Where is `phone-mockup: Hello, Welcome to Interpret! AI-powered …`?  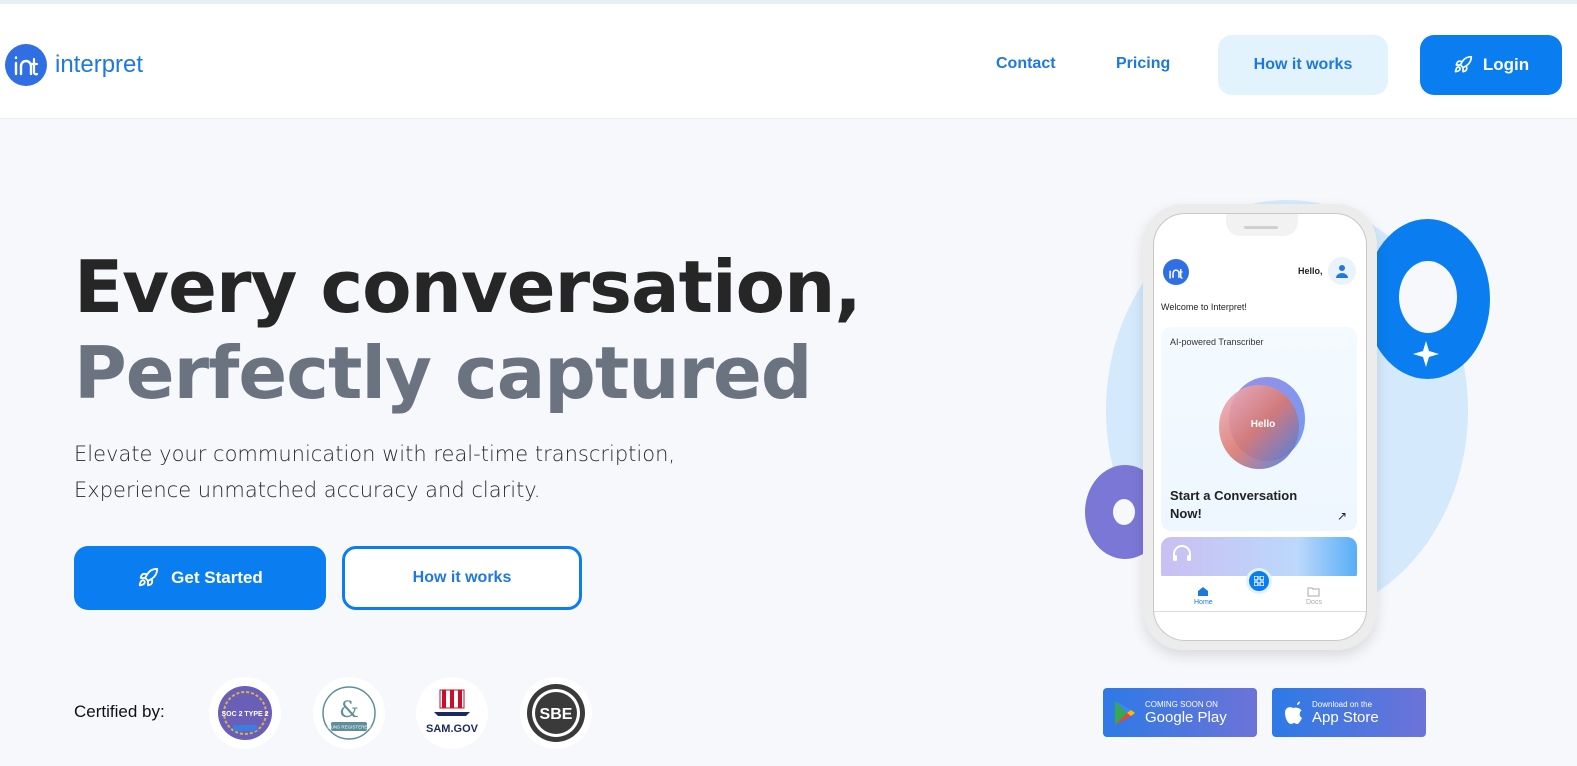
phone-mockup: Hello, Welcome to Interpret! AI-powered … is located at coordinates (1260, 427).